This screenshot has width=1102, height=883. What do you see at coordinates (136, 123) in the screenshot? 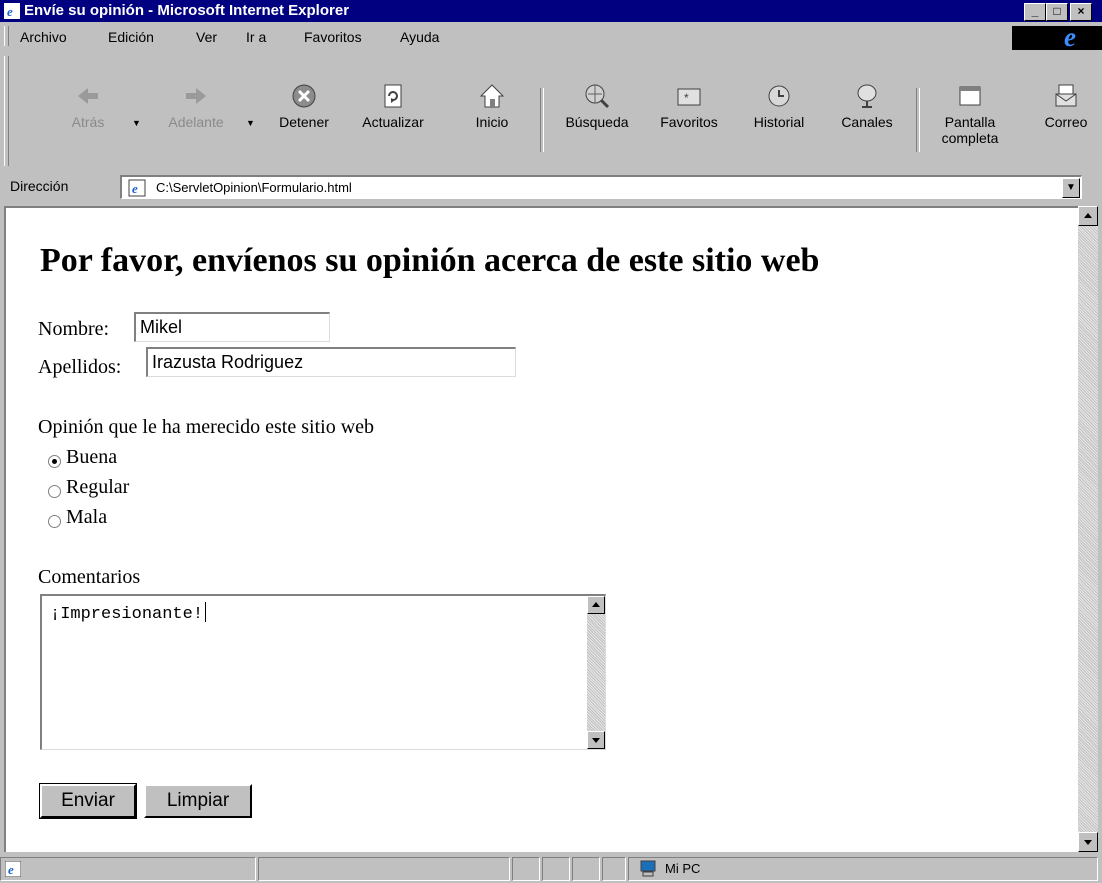
I see `back-dropdown-icon: ▼` at bounding box center [136, 123].